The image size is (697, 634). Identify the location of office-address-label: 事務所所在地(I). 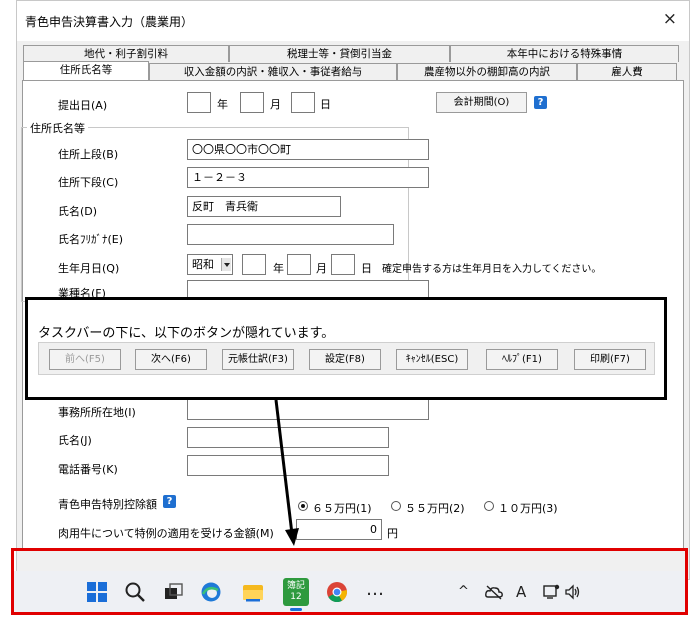
(97, 412).